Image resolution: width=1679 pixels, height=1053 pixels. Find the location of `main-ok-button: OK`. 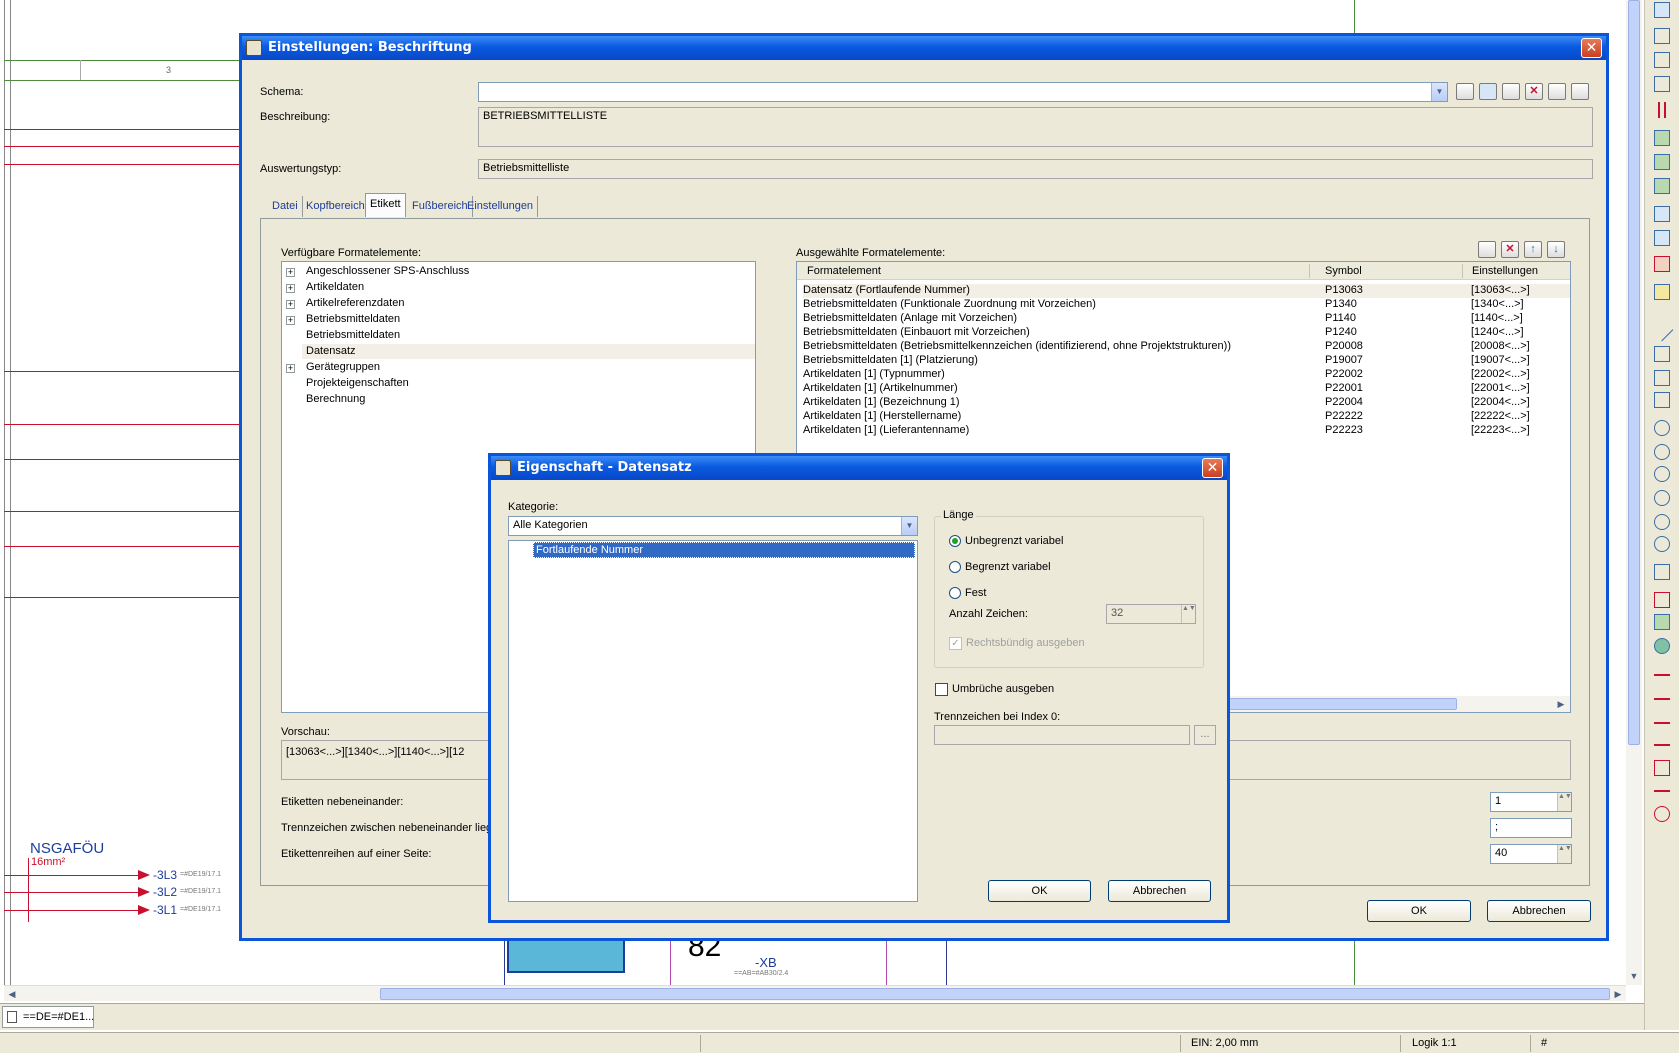

main-ok-button: OK is located at coordinates (1419, 911).